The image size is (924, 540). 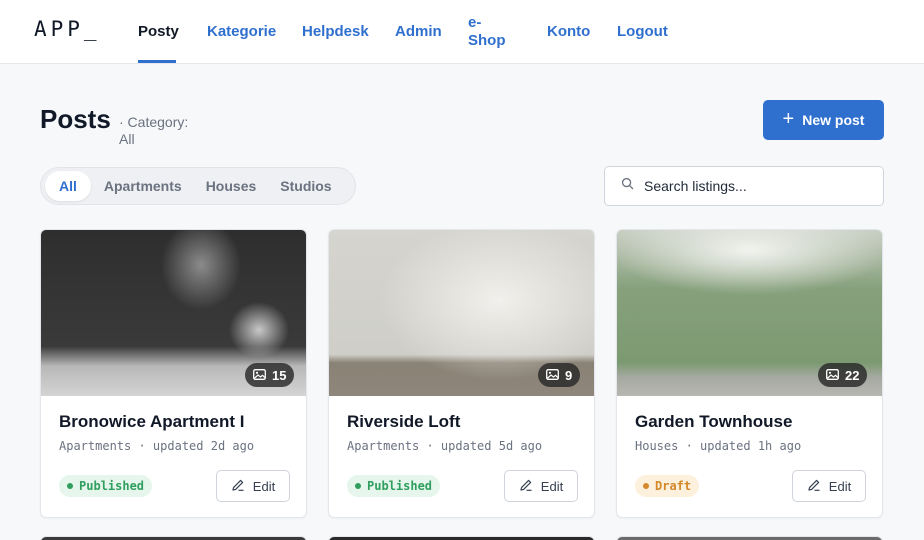 I want to click on nav-item-kategorie: Kategorie, so click(x=241, y=32).